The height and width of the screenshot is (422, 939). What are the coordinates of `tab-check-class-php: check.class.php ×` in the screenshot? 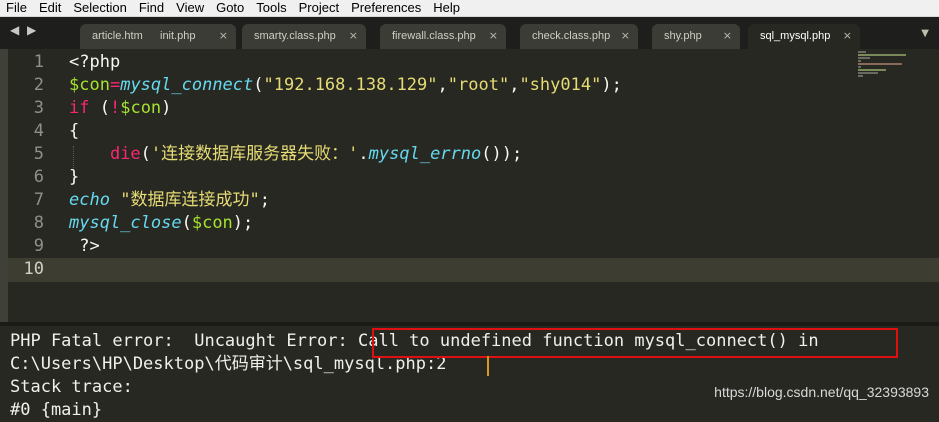 It's located at (579, 36).